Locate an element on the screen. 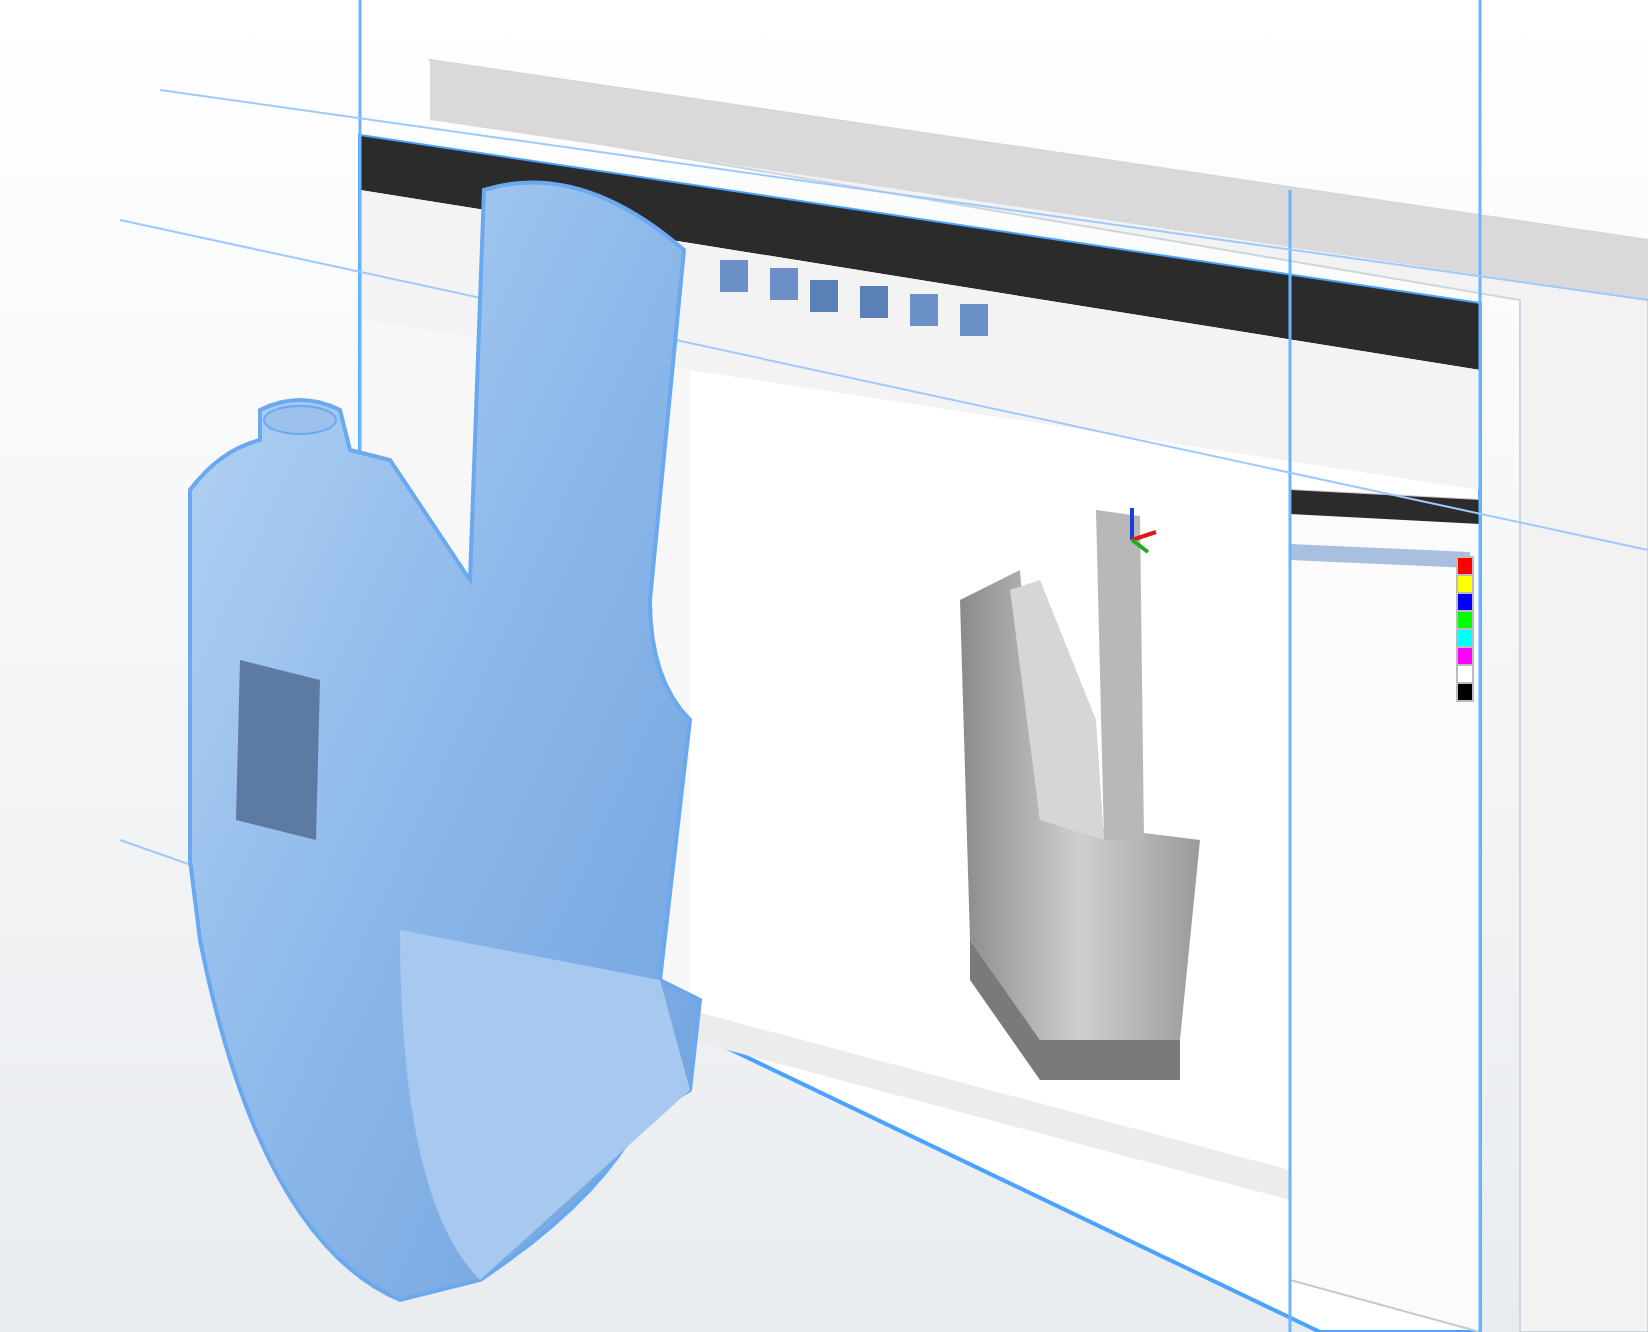 This screenshot has width=1648, height=1332. axis-triad-icon is located at coordinates (1143, 531).